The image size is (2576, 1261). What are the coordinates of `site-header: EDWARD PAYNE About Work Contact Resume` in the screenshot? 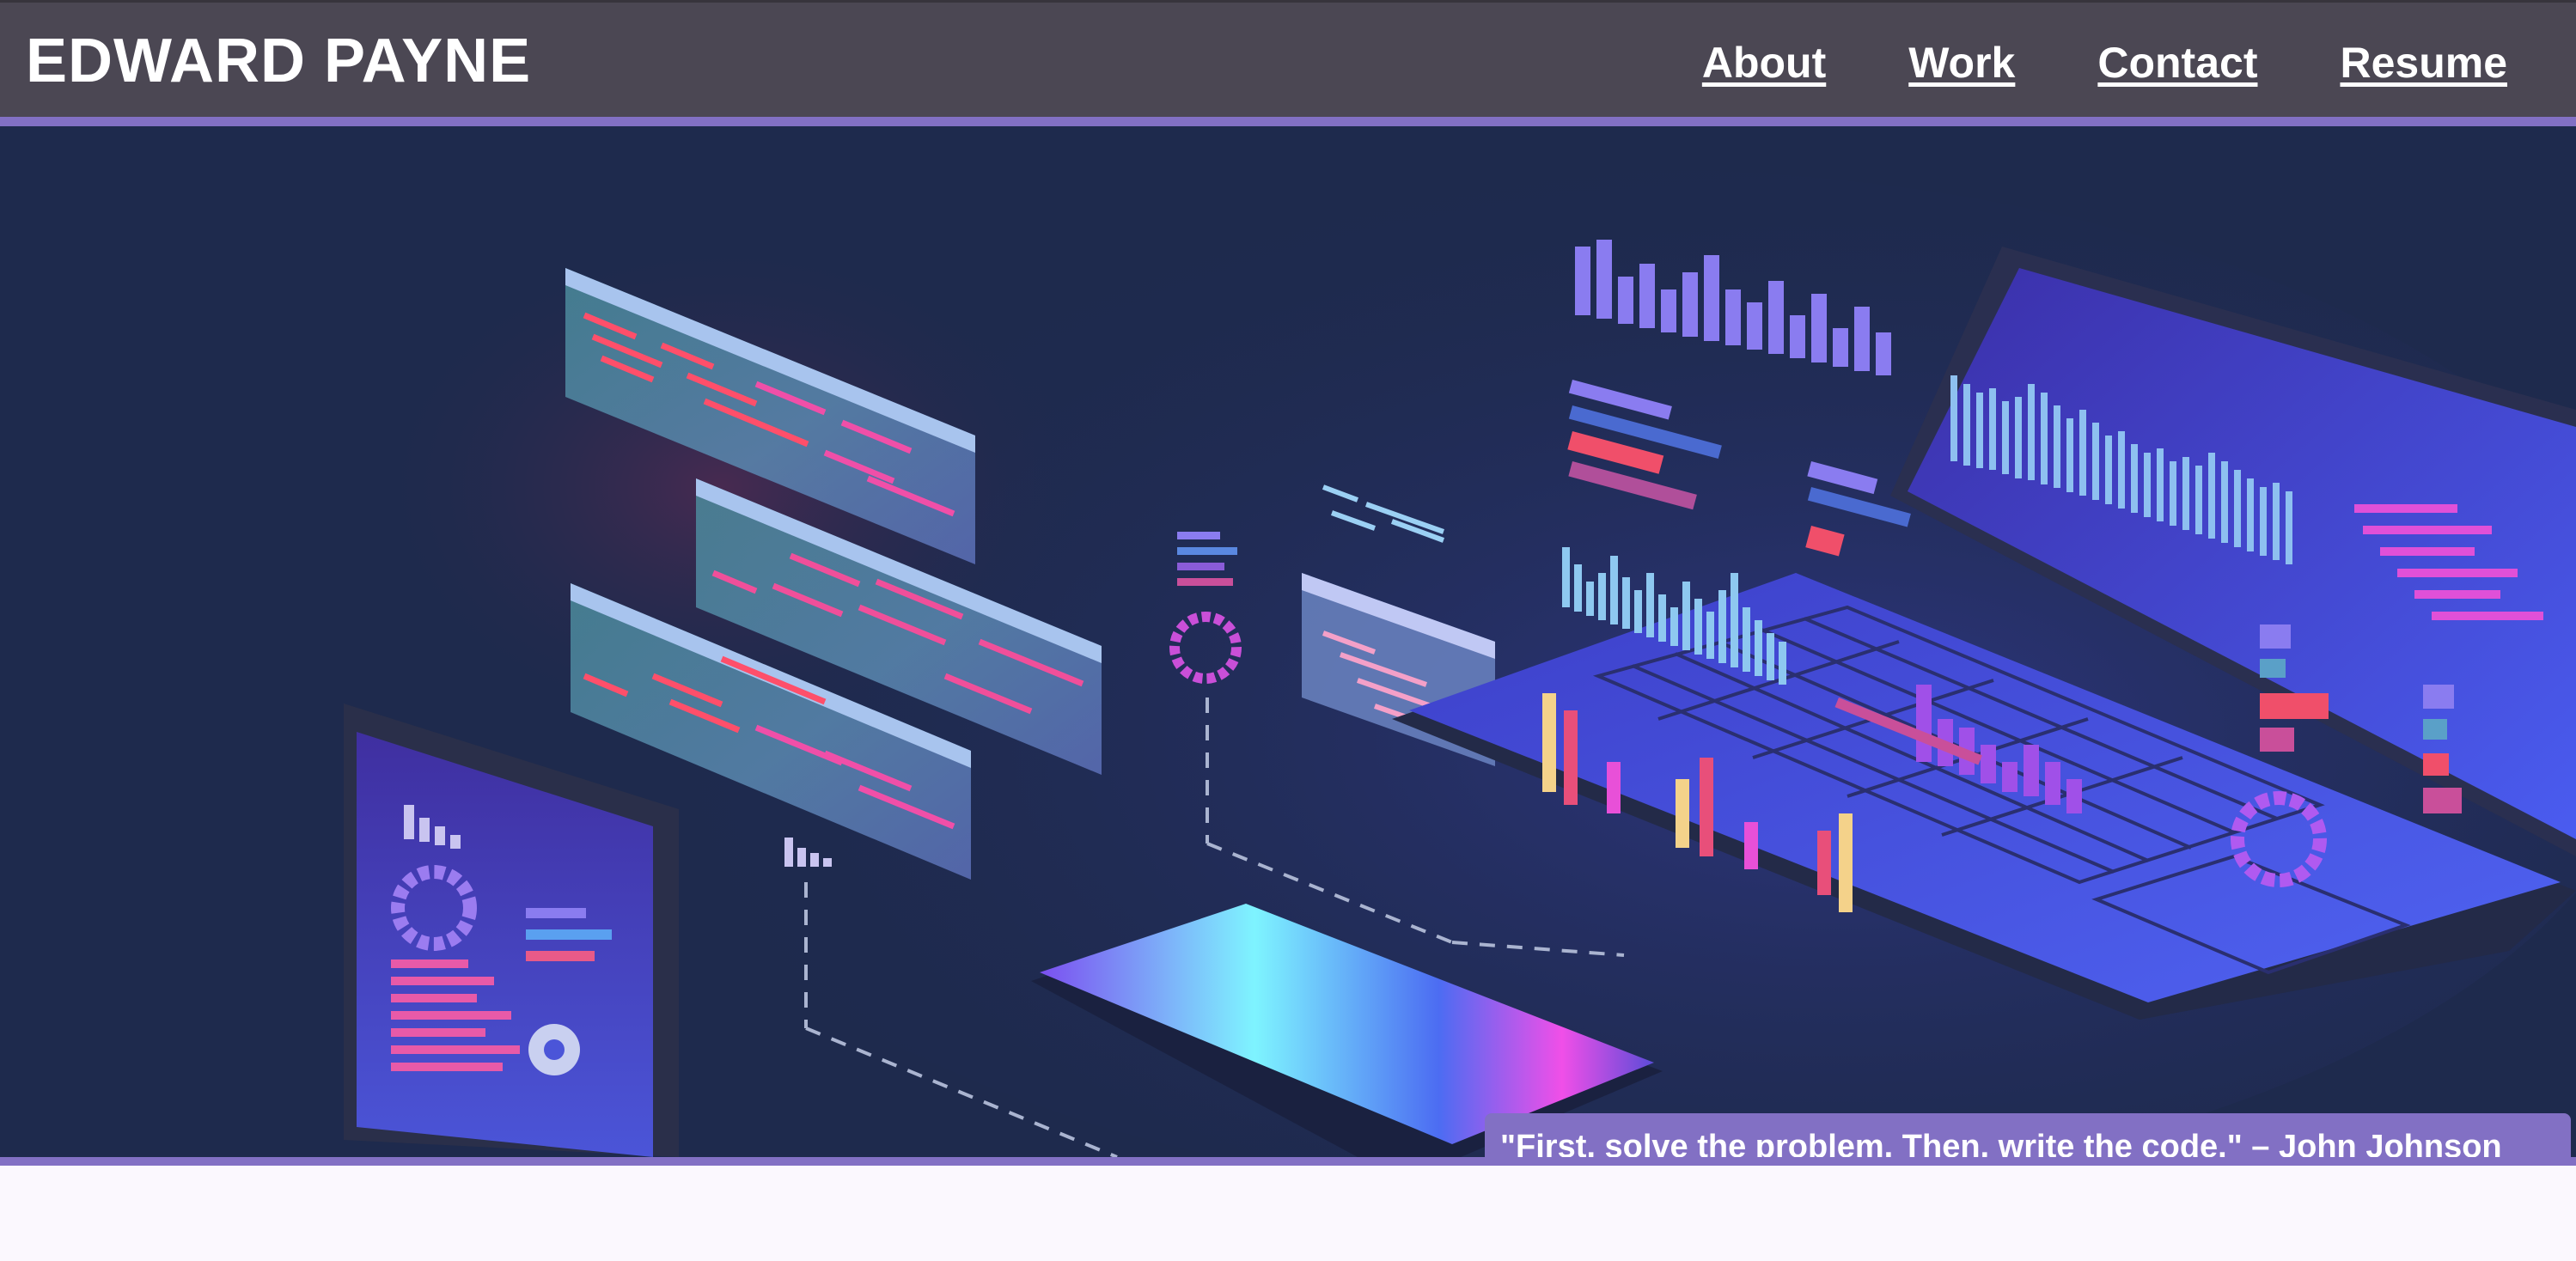 It's located at (1288, 59).